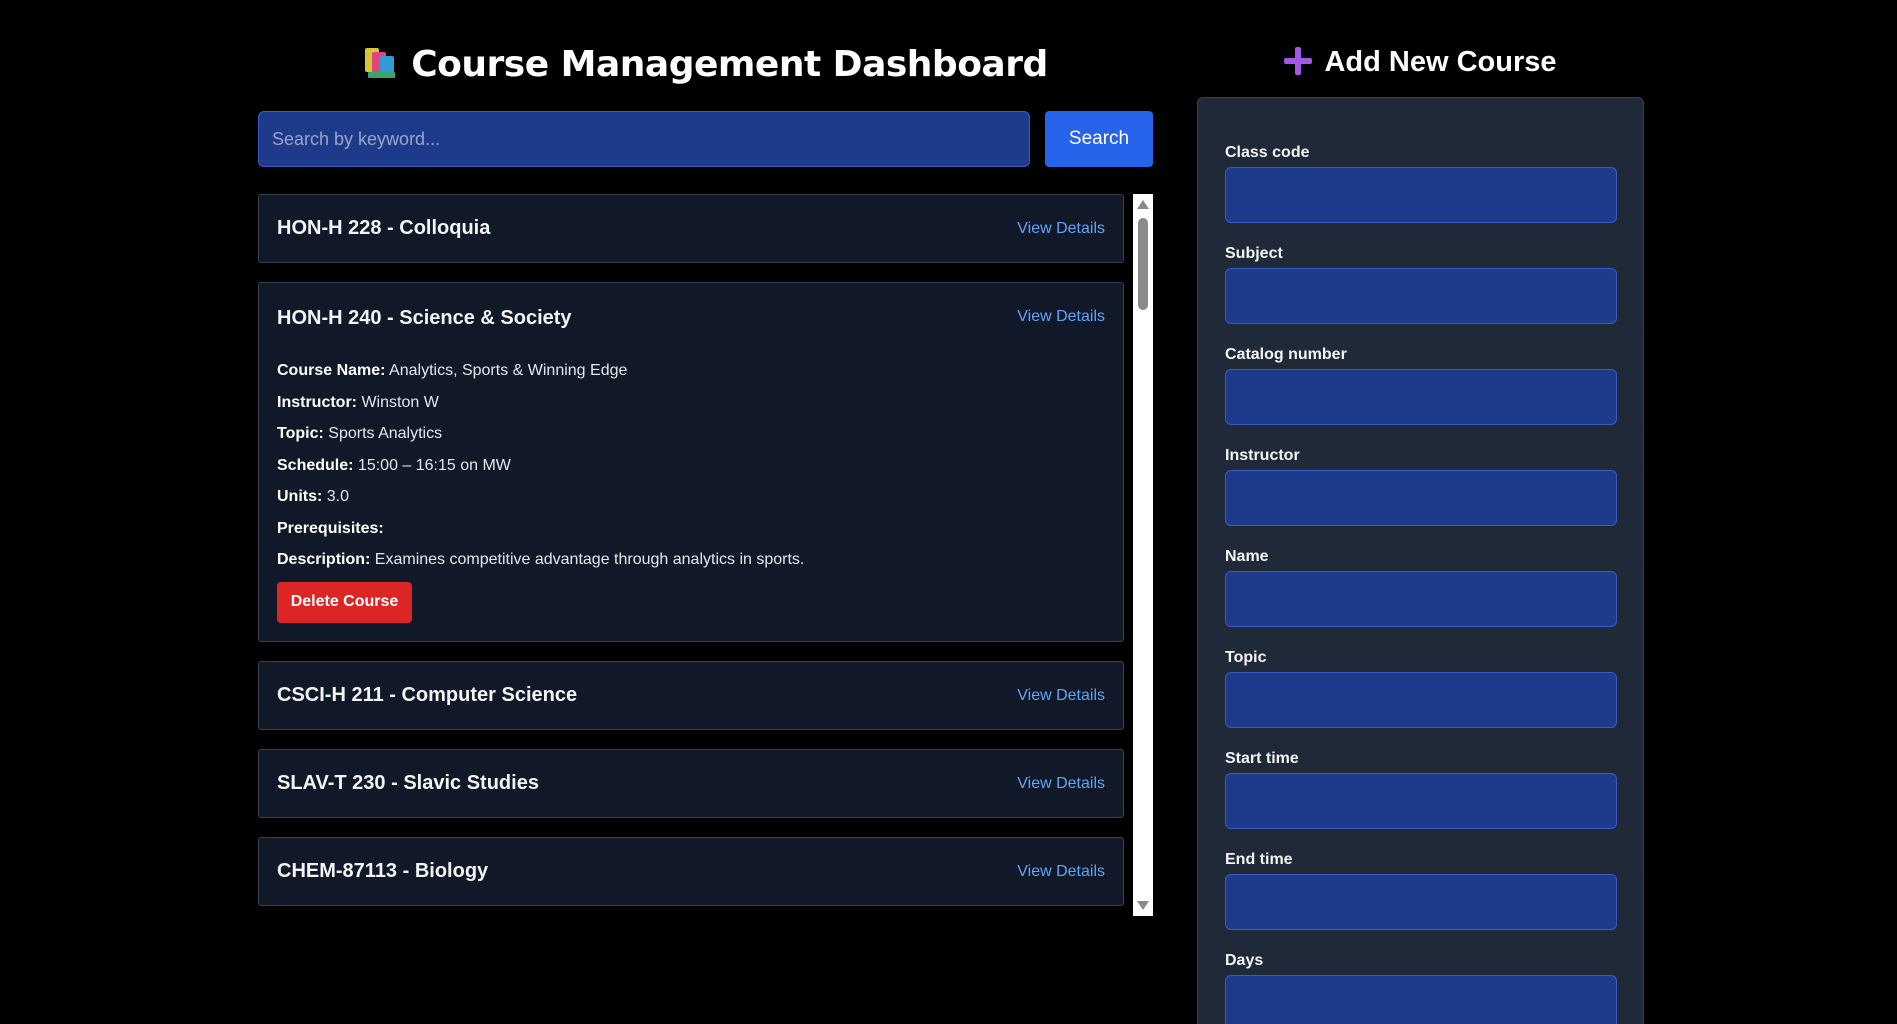  I want to click on instructor-row: Instructor: Winston W, so click(691, 403).